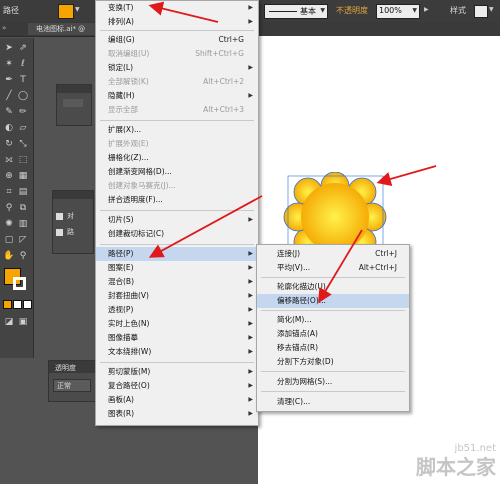 This screenshot has height=484, width=500. Describe the element at coordinates (456, 467) in the screenshot. I see `watermark-logo: 脚本之家` at that location.